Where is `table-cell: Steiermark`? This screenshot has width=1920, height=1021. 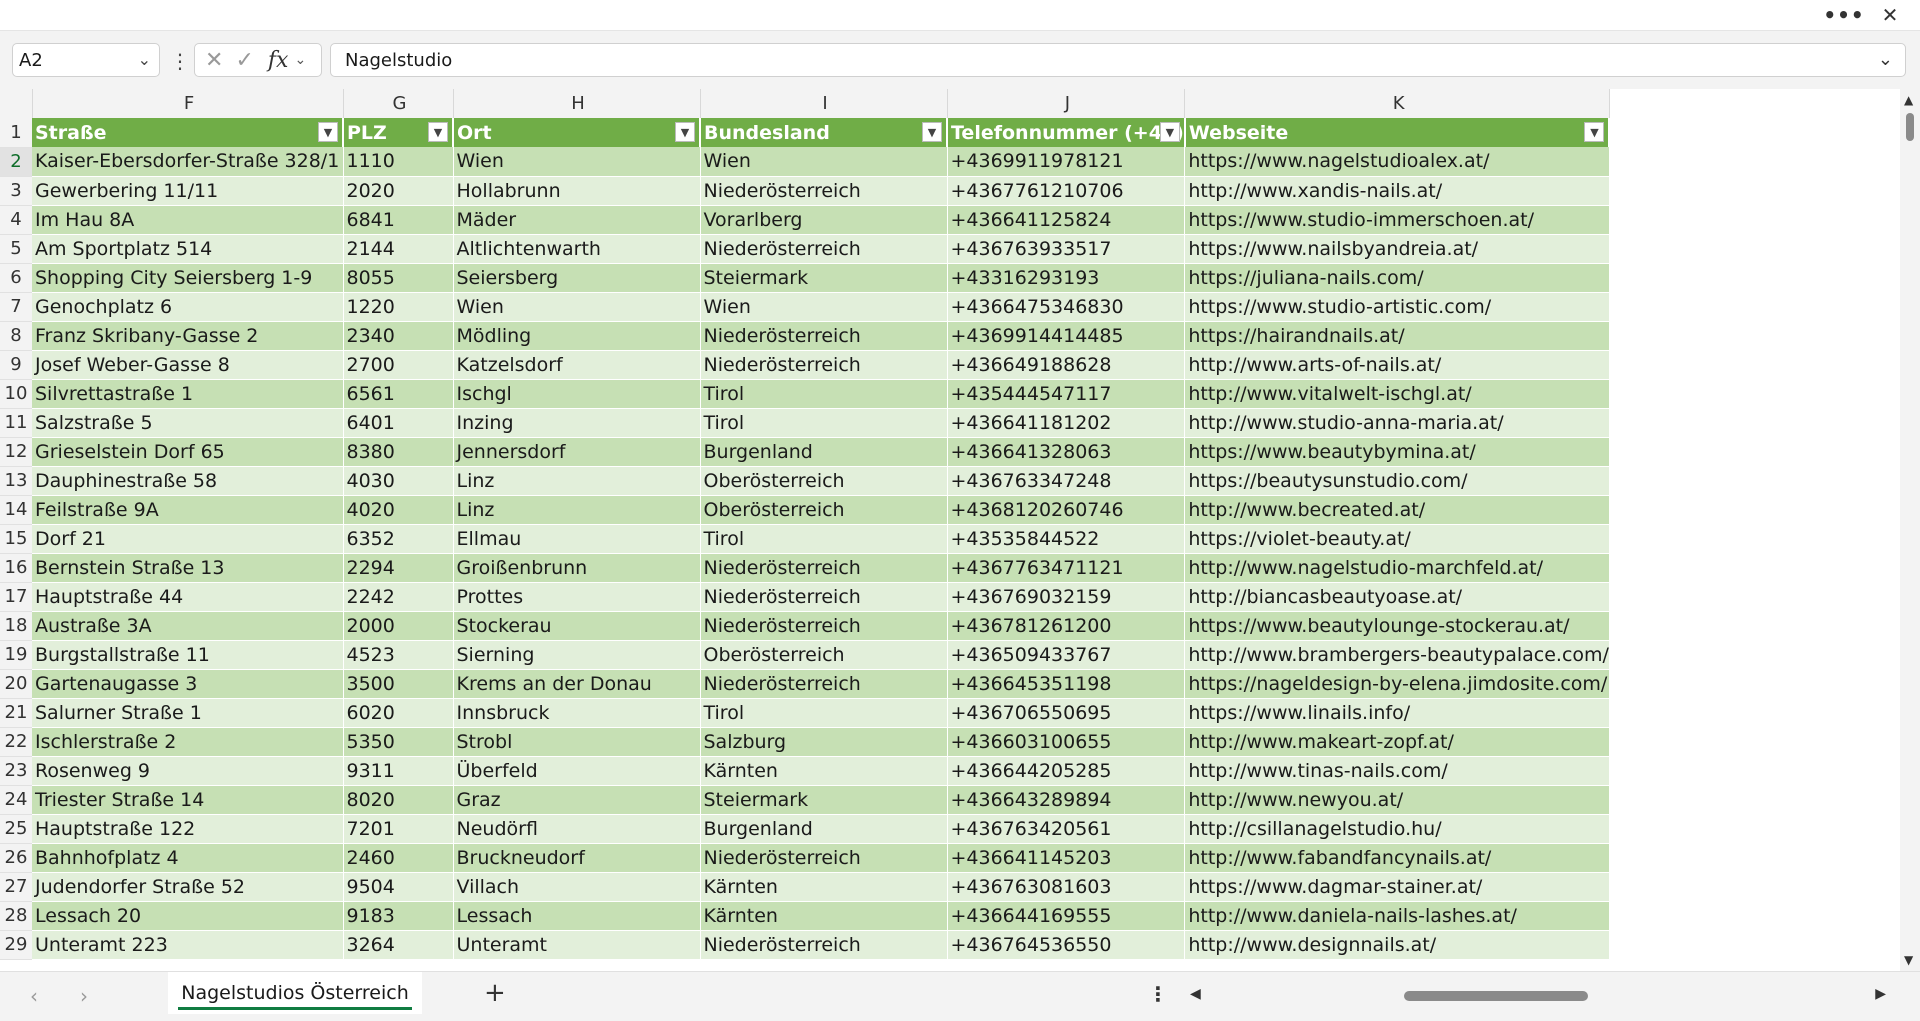 table-cell: Steiermark is located at coordinates (824, 278).